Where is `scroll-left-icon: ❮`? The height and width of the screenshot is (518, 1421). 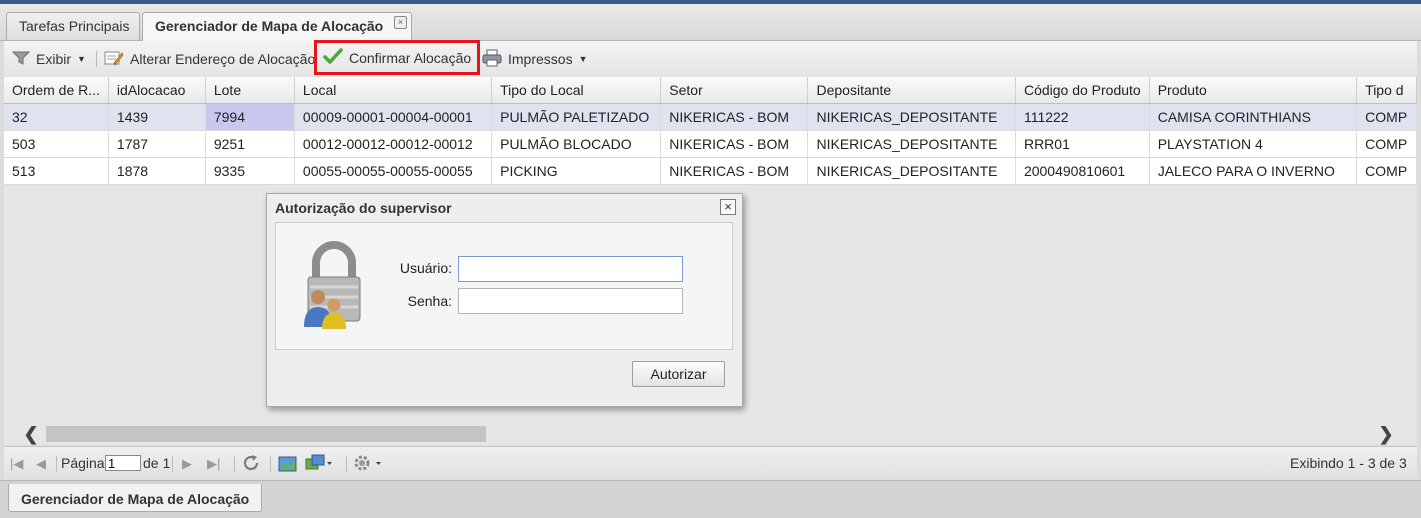
scroll-left-icon: ❮ is located at coordinates (31, 434).